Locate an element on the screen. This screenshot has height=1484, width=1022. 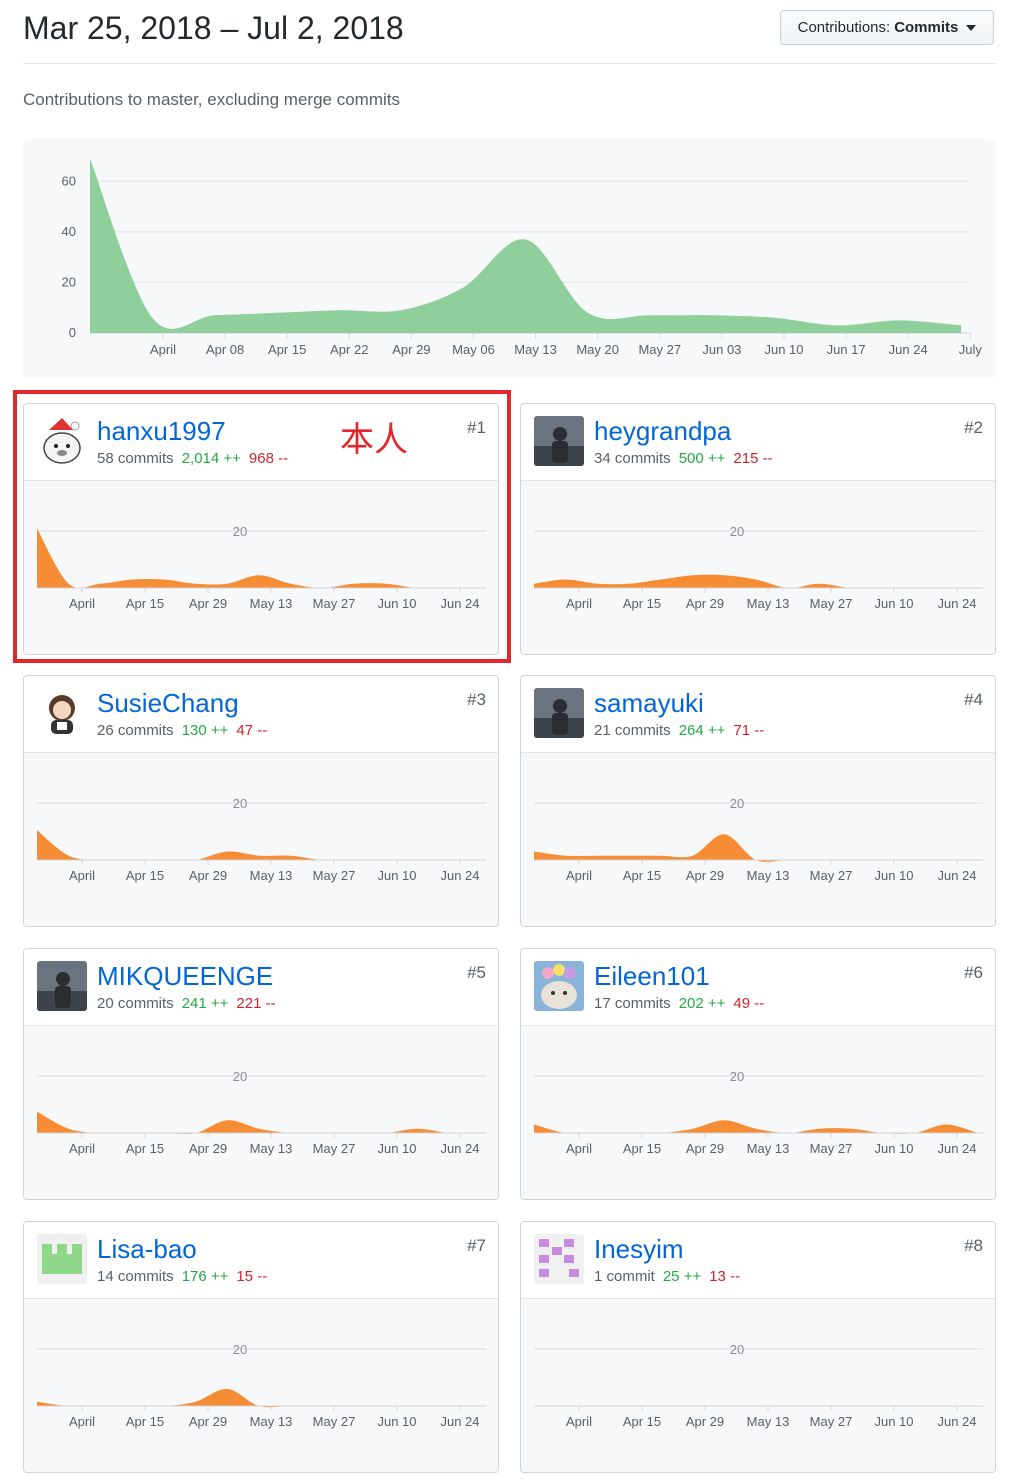
commit-count: 34 commits is located at coordinates (632, 458).